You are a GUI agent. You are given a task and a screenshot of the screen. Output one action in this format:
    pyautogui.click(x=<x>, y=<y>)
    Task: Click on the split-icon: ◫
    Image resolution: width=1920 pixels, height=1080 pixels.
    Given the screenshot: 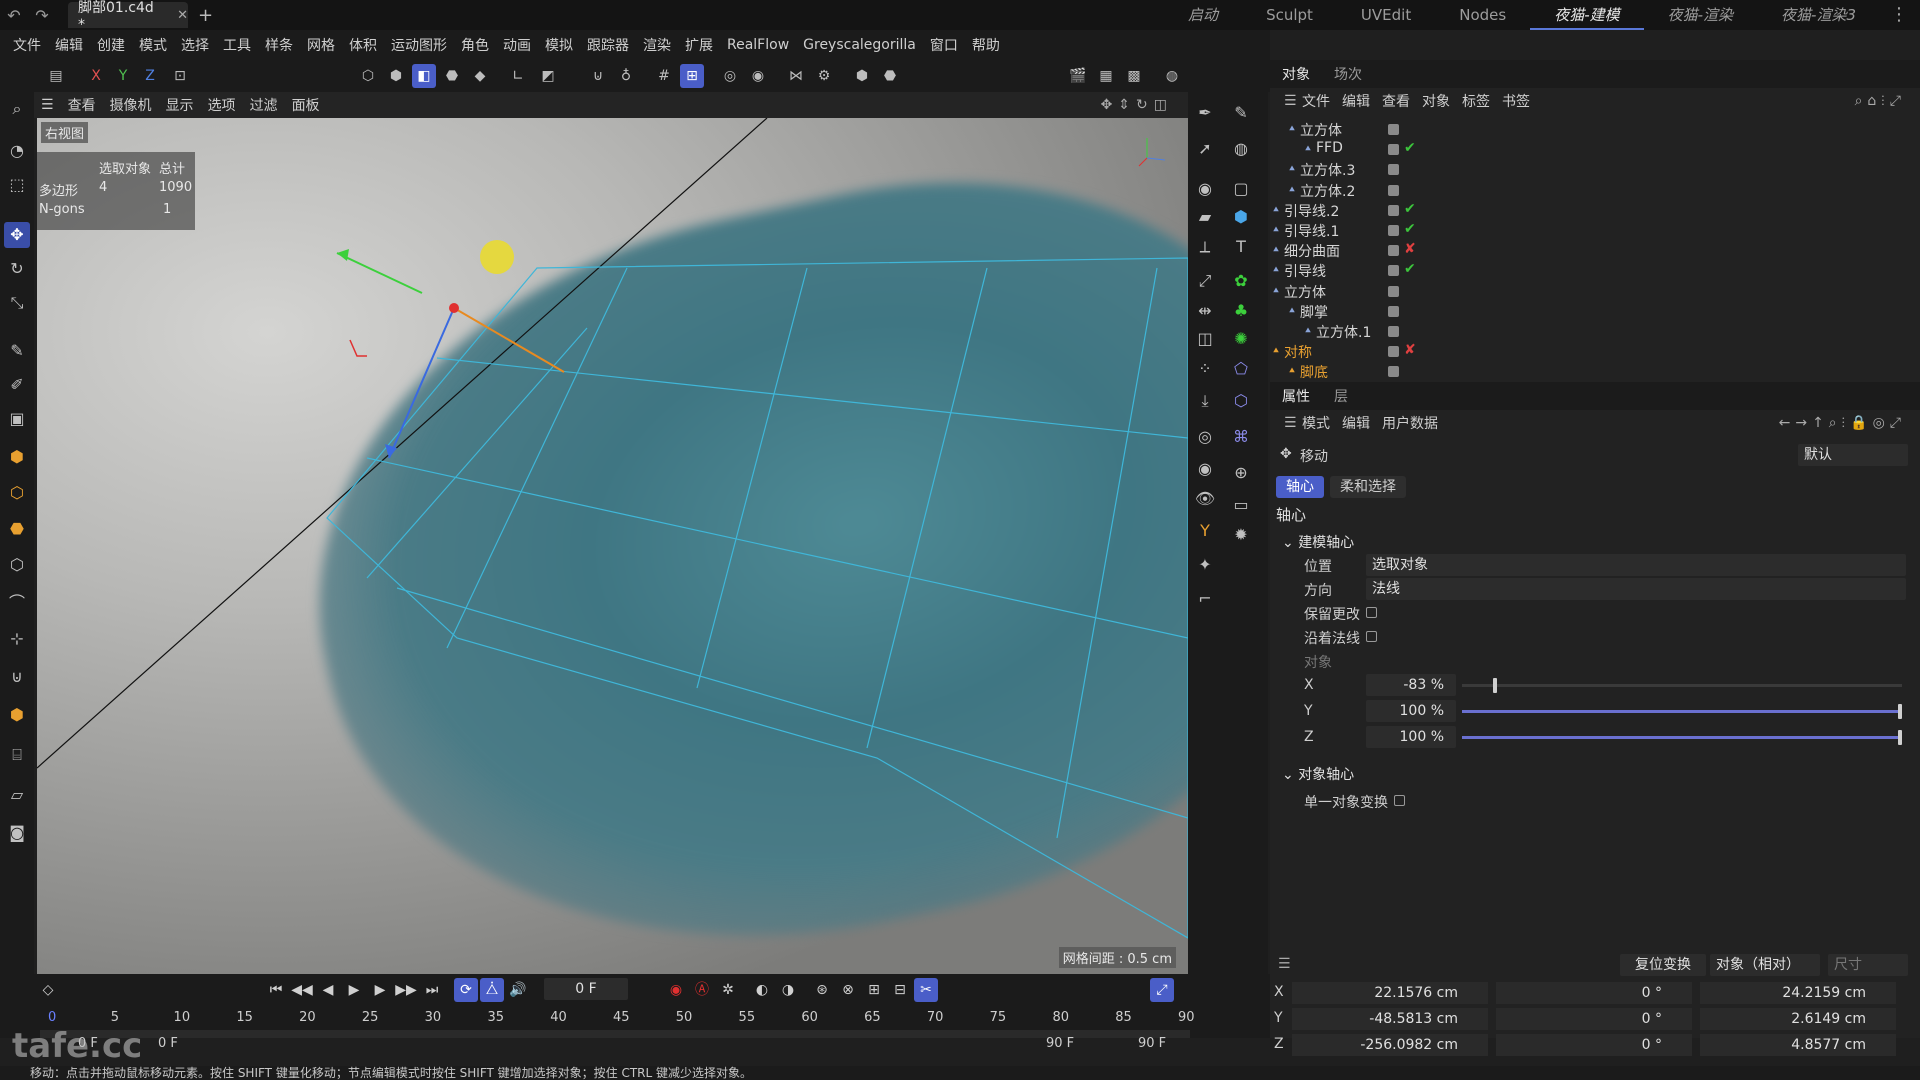 What is the action you would take?
    pyautogui.click(x=1205, y=339)
    